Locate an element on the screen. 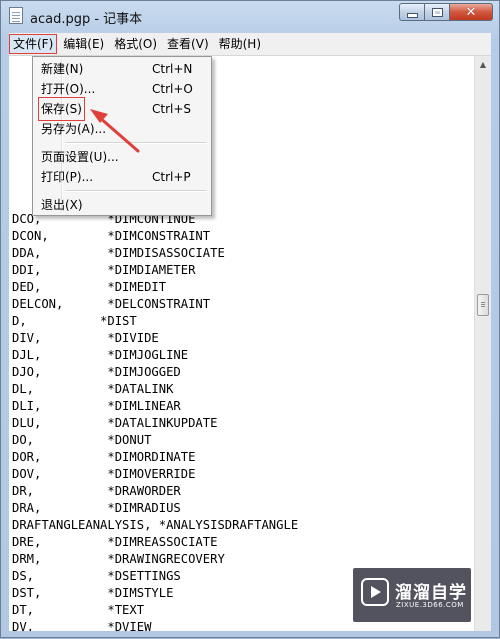 Image resolution: width=500 pixels, height=639 pixels. play-logo-icon is located at coordinates (375, 592).